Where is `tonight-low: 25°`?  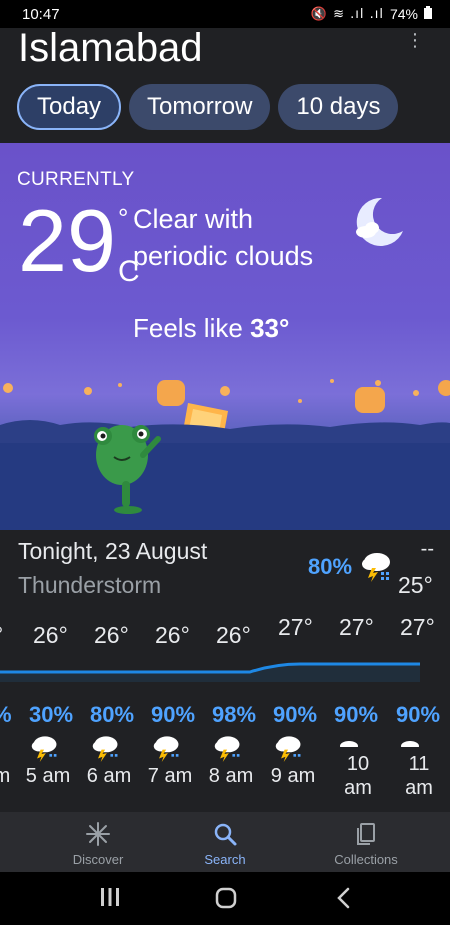 tonight-low: 25° is located at coordinates (415, 585).